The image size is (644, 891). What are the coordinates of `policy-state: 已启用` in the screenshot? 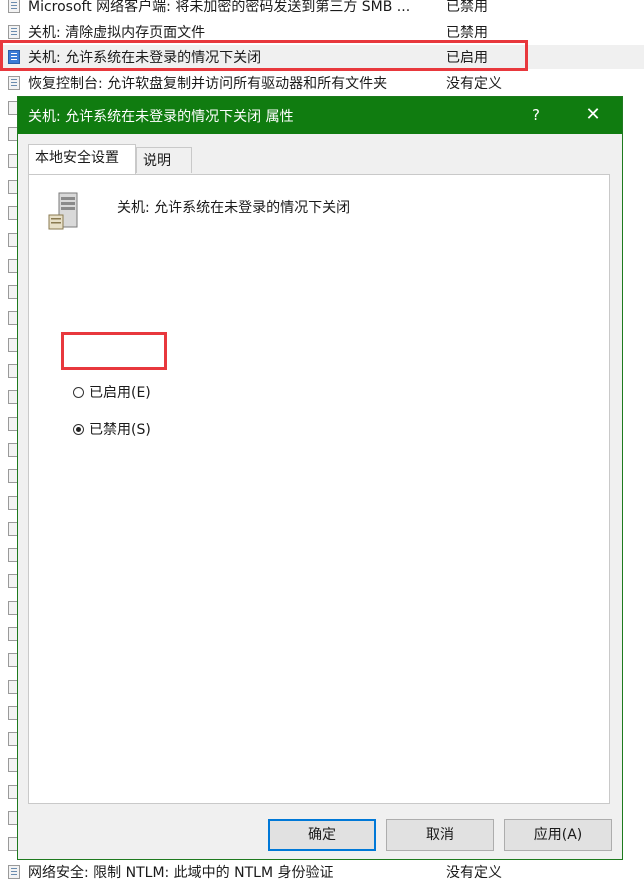 It's located at (467, 58).